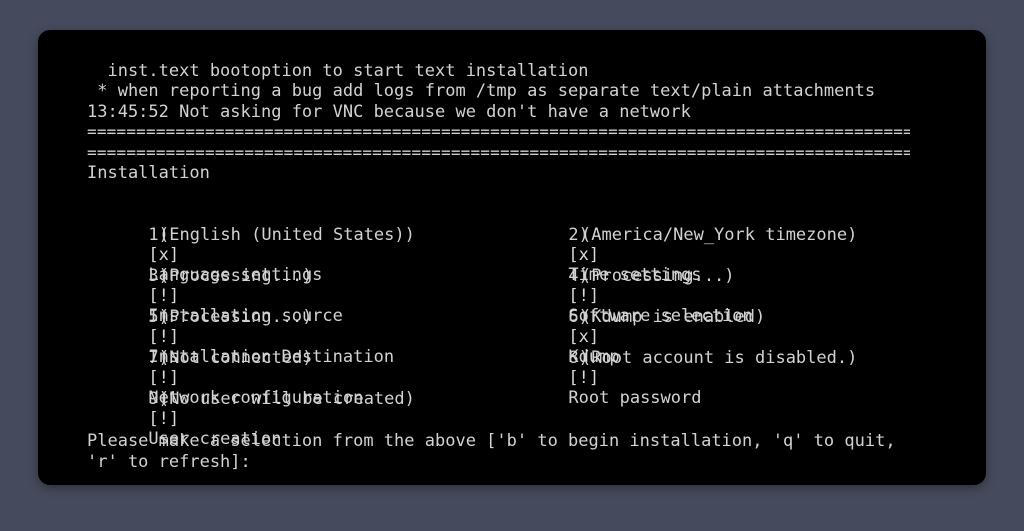  Describe the element at coordinates (148, 173) in the screenshot. I see `installation-heading: Installation` at that location.